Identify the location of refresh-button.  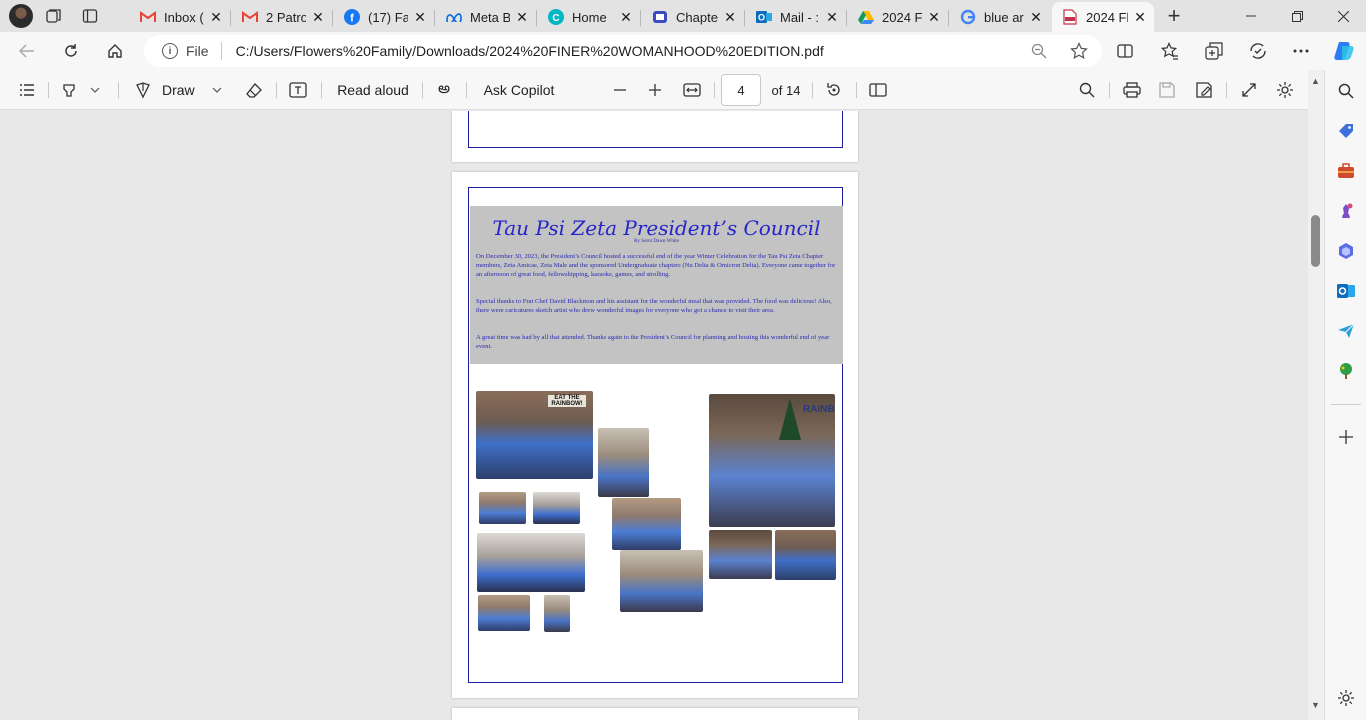
(71, 51).